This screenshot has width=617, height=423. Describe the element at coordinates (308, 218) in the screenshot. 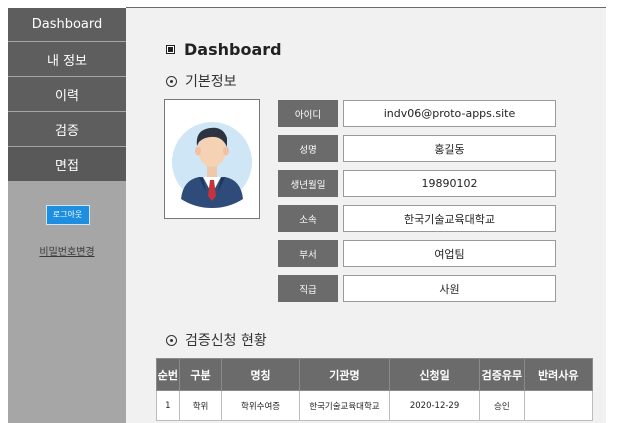

I see `info-label: 소속` at that location.